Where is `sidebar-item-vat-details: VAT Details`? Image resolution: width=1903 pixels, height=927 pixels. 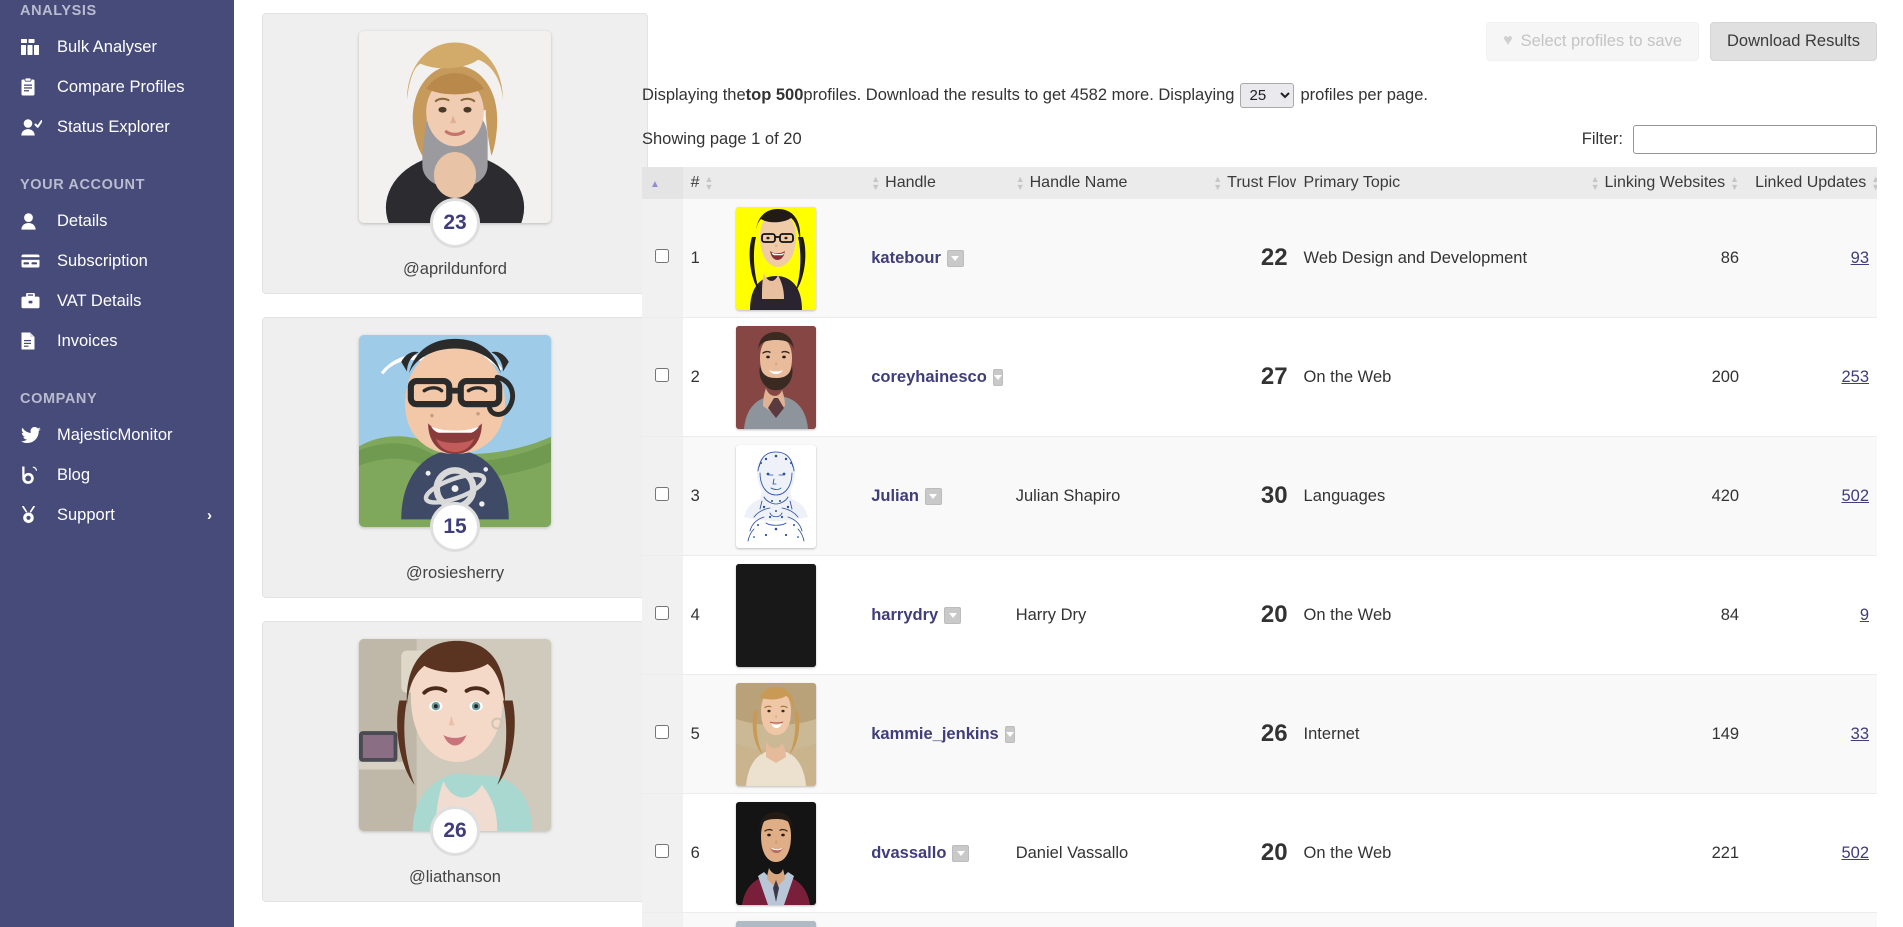 sidebar-item-vat-details: VAT Details is located at coordinates (117, 301).